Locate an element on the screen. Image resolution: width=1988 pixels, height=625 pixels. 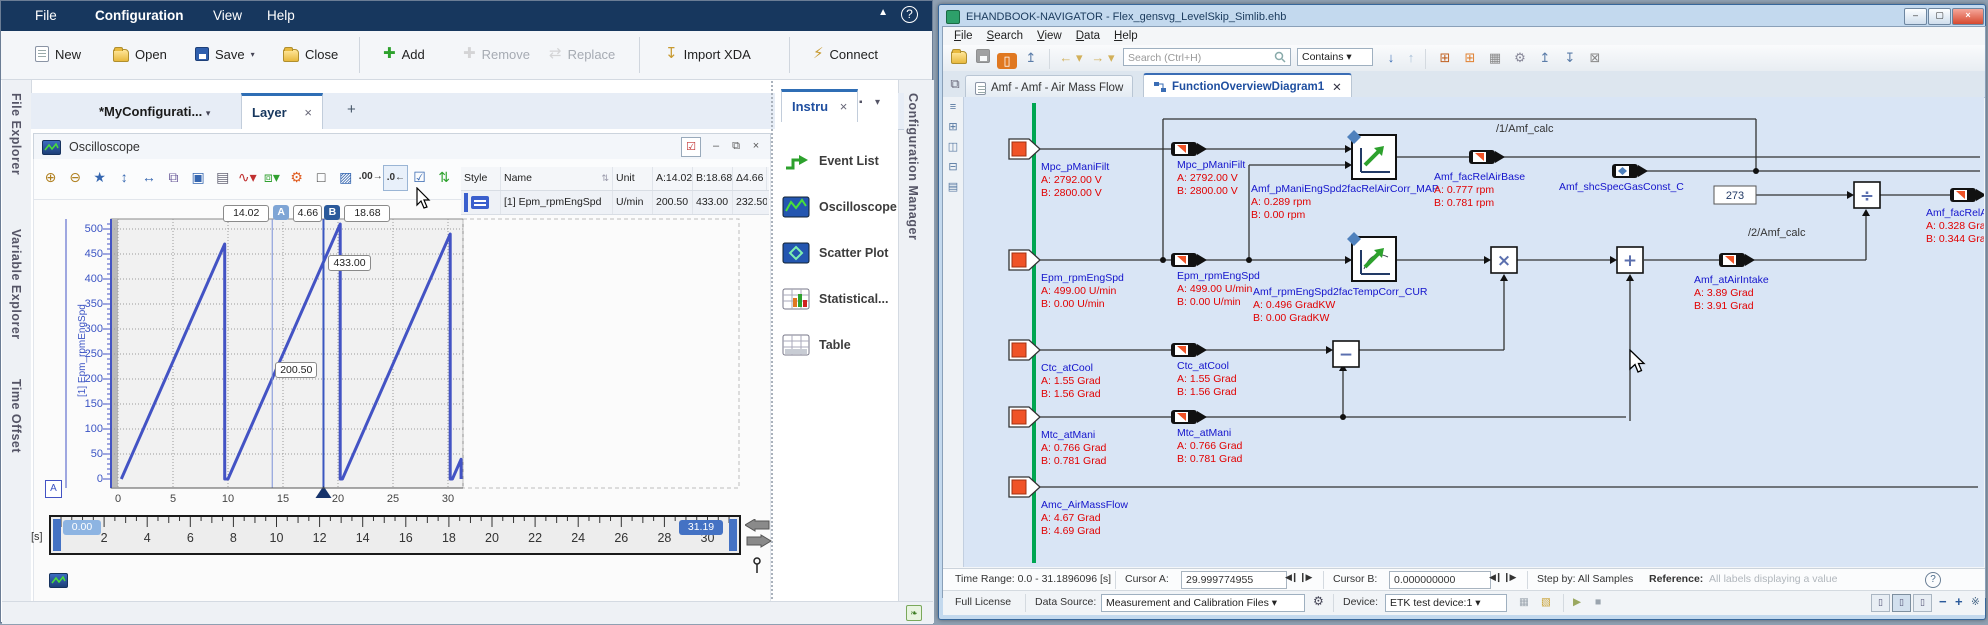
cursor-a-input: 29.999774955 is located at coordinates (1234, 580).